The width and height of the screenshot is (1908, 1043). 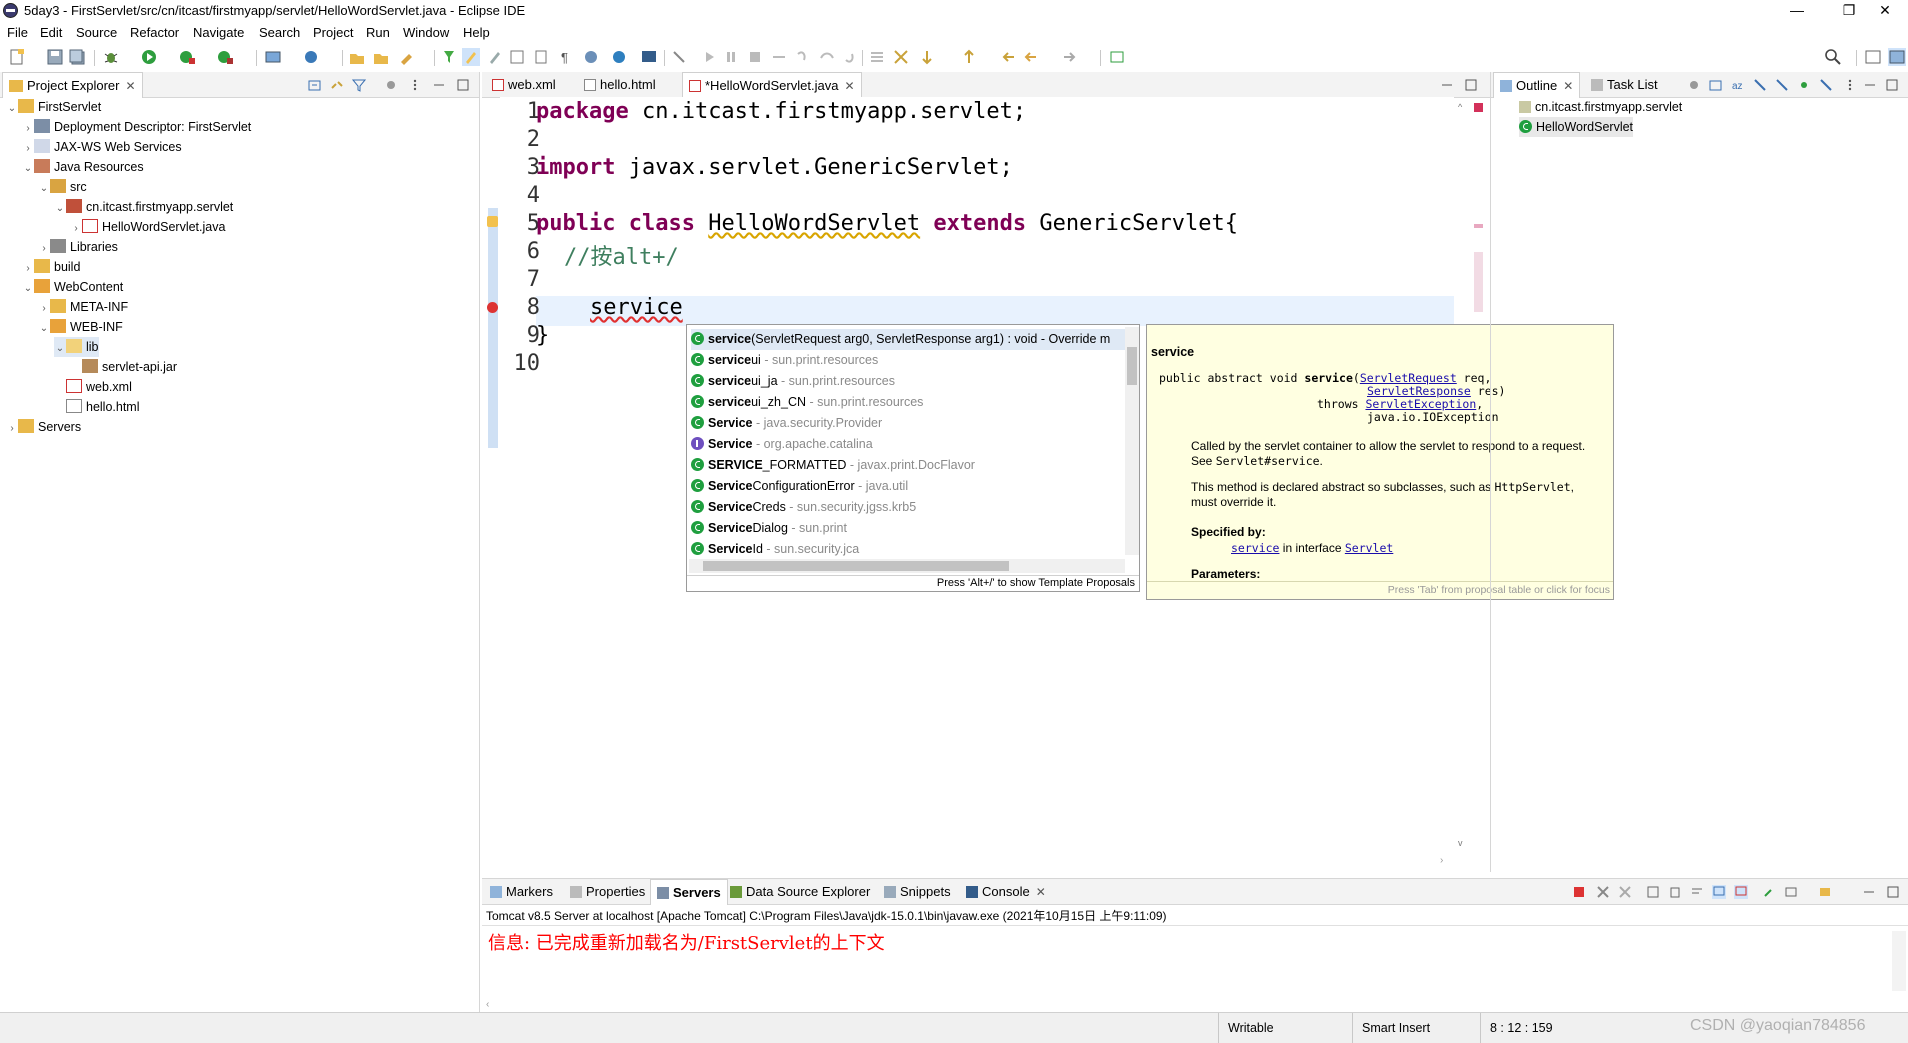 What do you see at coordinates (476, 32) in the screenshot?
I see `menu-help: Help` at bounding box center [476, 32].